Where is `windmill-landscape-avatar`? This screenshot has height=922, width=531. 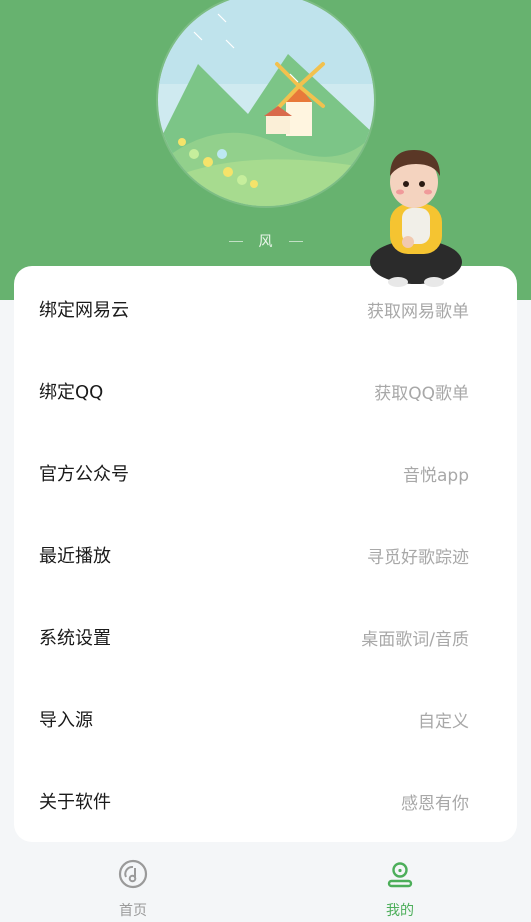 windmill-landscape-avatar is located at coordinates (266, 103).